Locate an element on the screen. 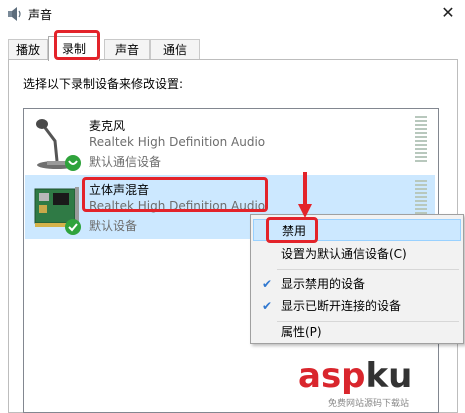  speaker-icon is located at coordinates (14, 14).